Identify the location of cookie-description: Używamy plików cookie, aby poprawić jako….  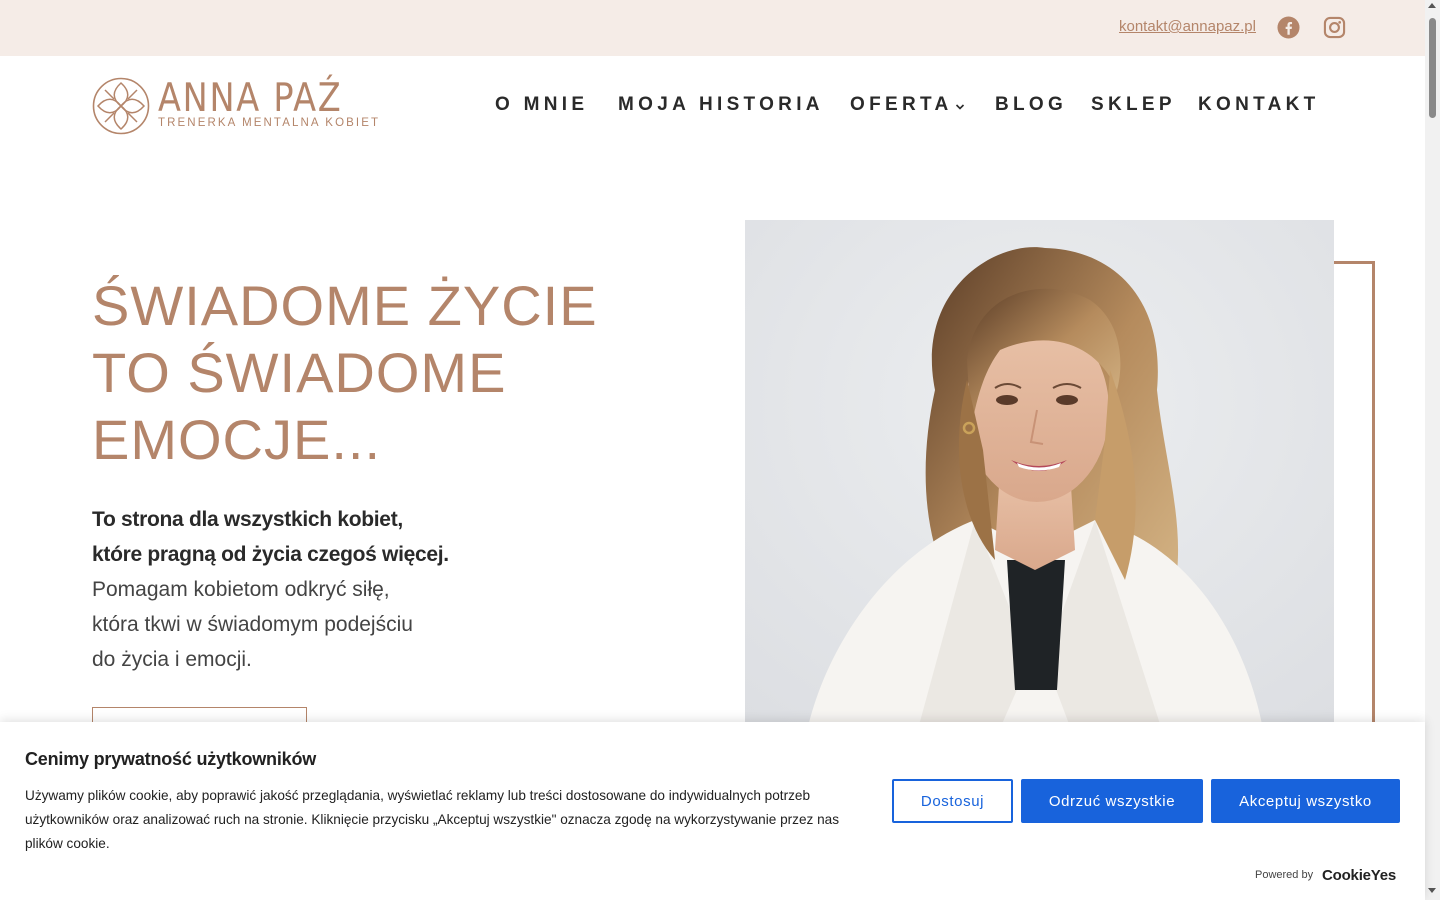
(432, 819).